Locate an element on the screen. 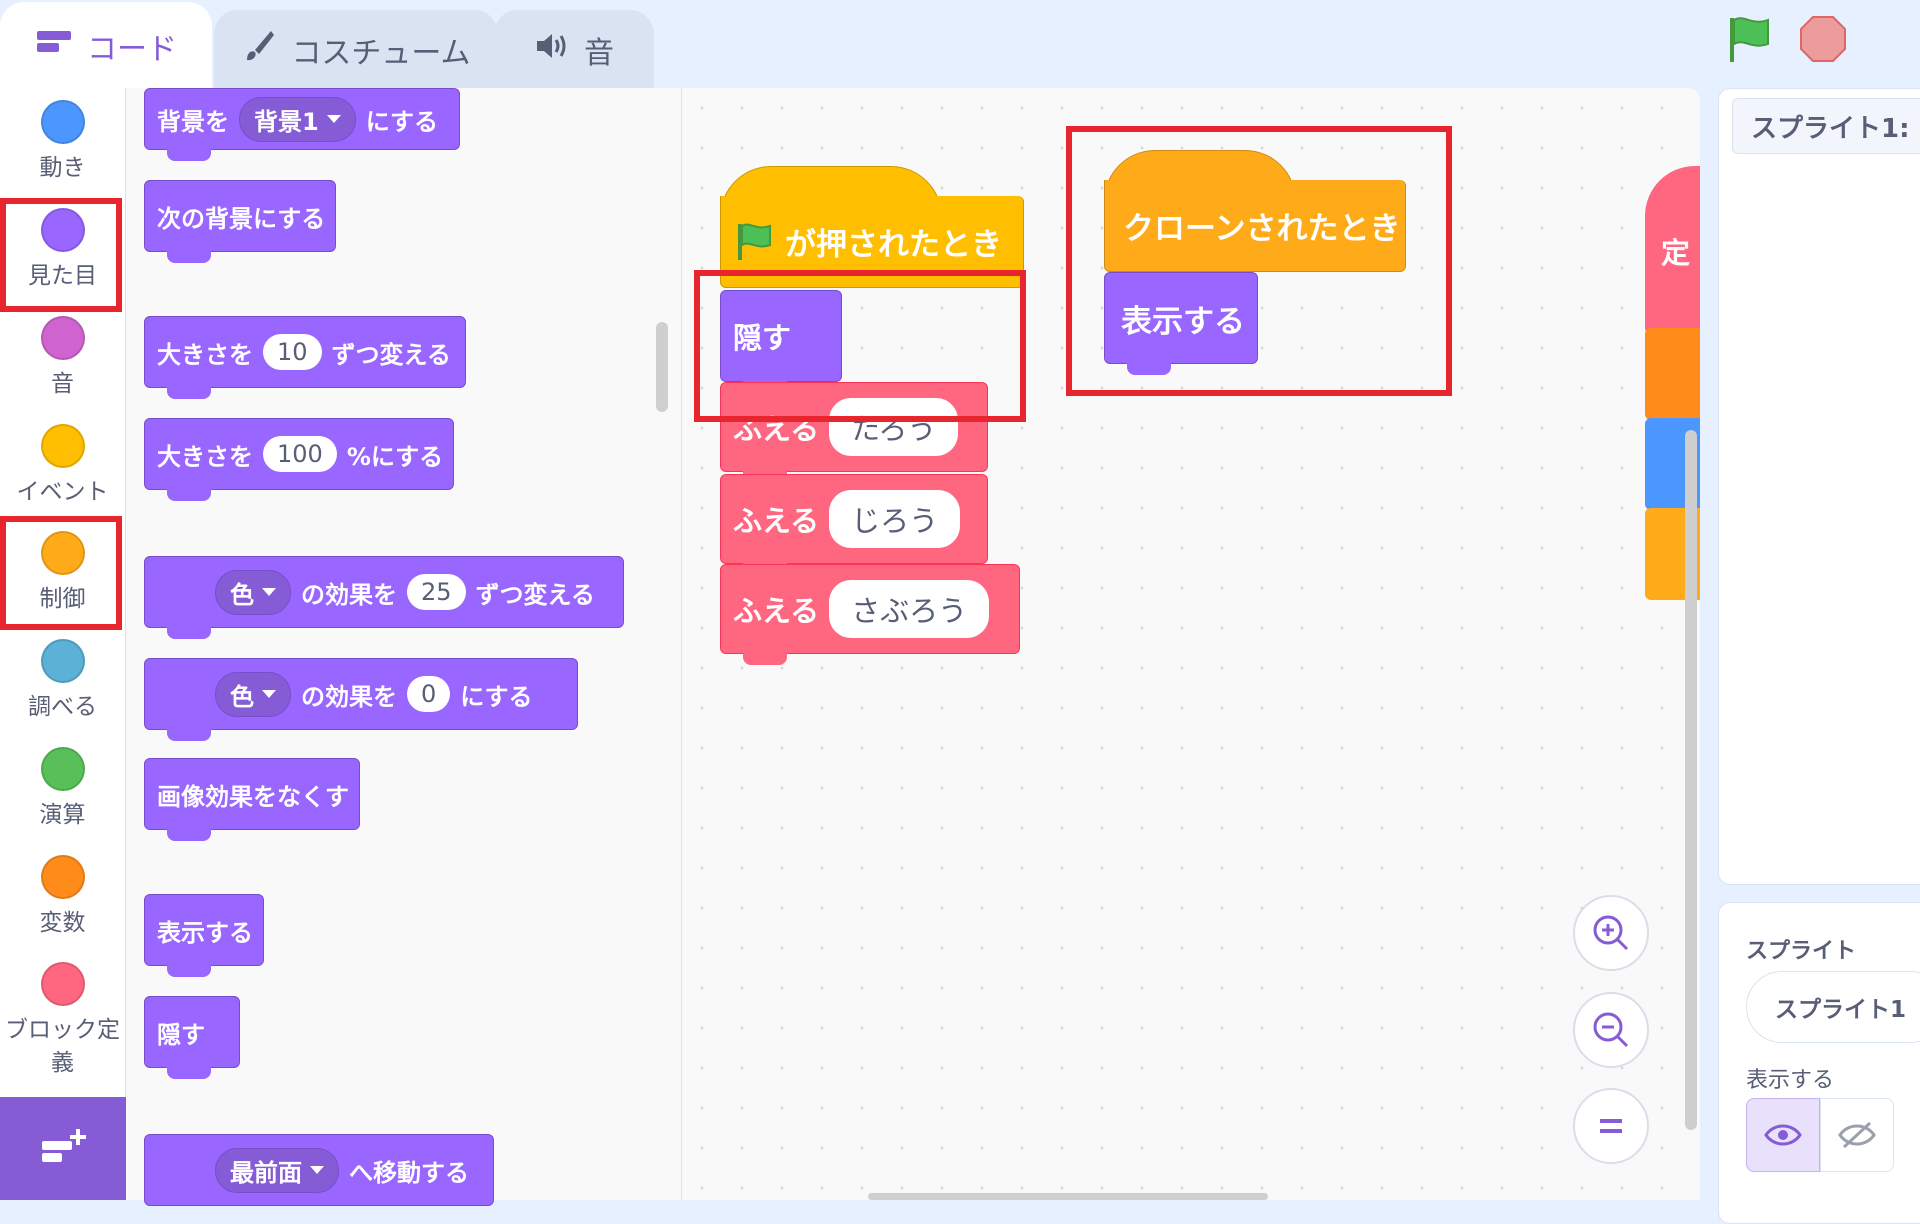 The width and height of the screenshot is (1920, 1224). clear-effects-block: 画像効果をなくす is located at coordinates (252, 799).